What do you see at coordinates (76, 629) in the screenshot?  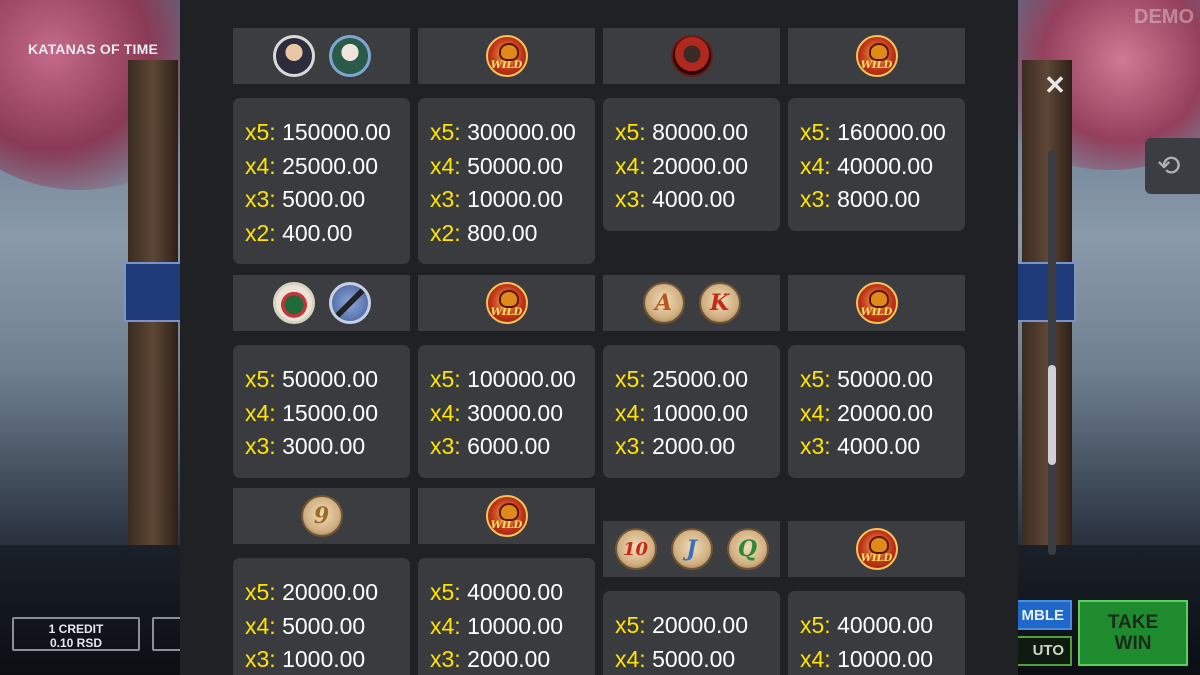 I see `credit-label: 1 CREDIT` at bounding box center [76, 629].